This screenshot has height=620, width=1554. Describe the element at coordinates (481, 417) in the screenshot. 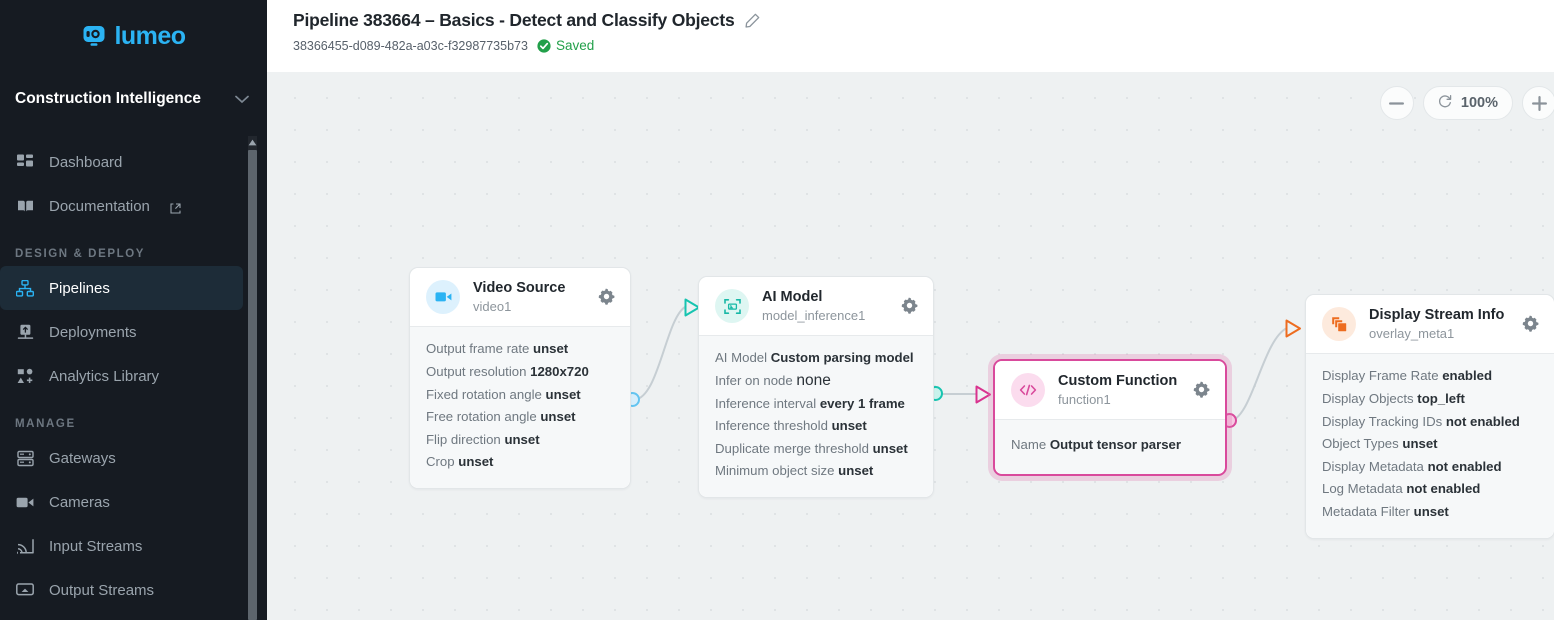

I see `property-label: Free rotation angle` at that location.